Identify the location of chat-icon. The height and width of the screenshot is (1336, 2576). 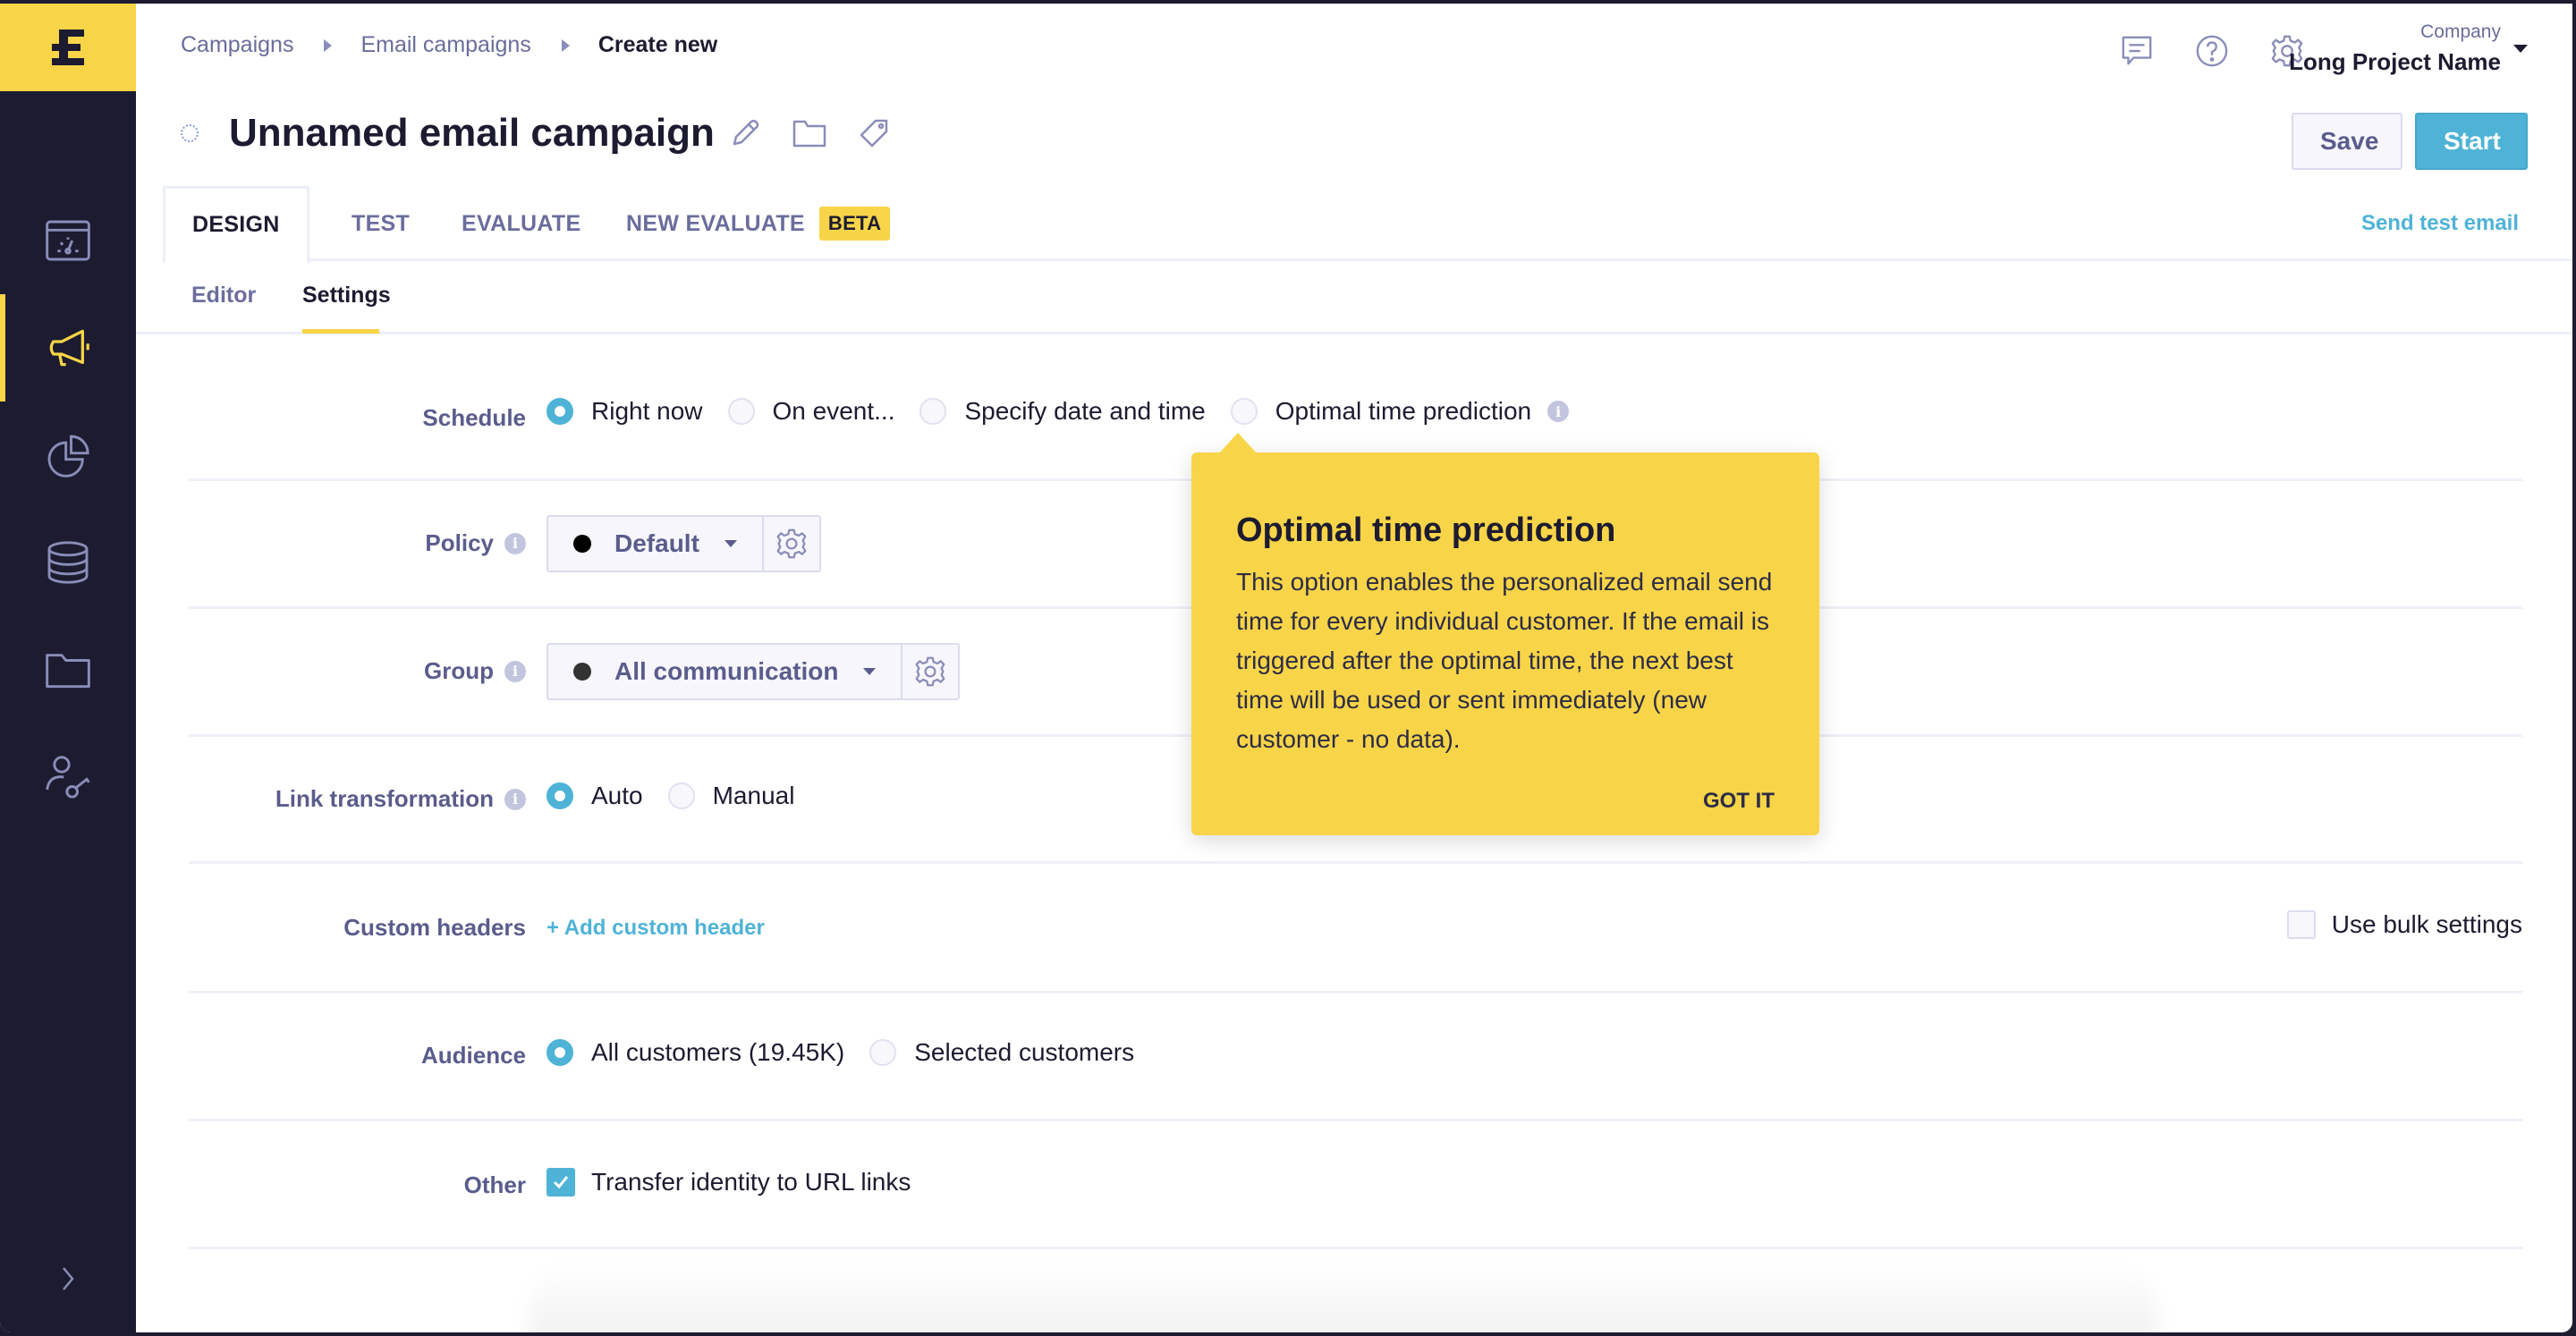
(2137, 51).